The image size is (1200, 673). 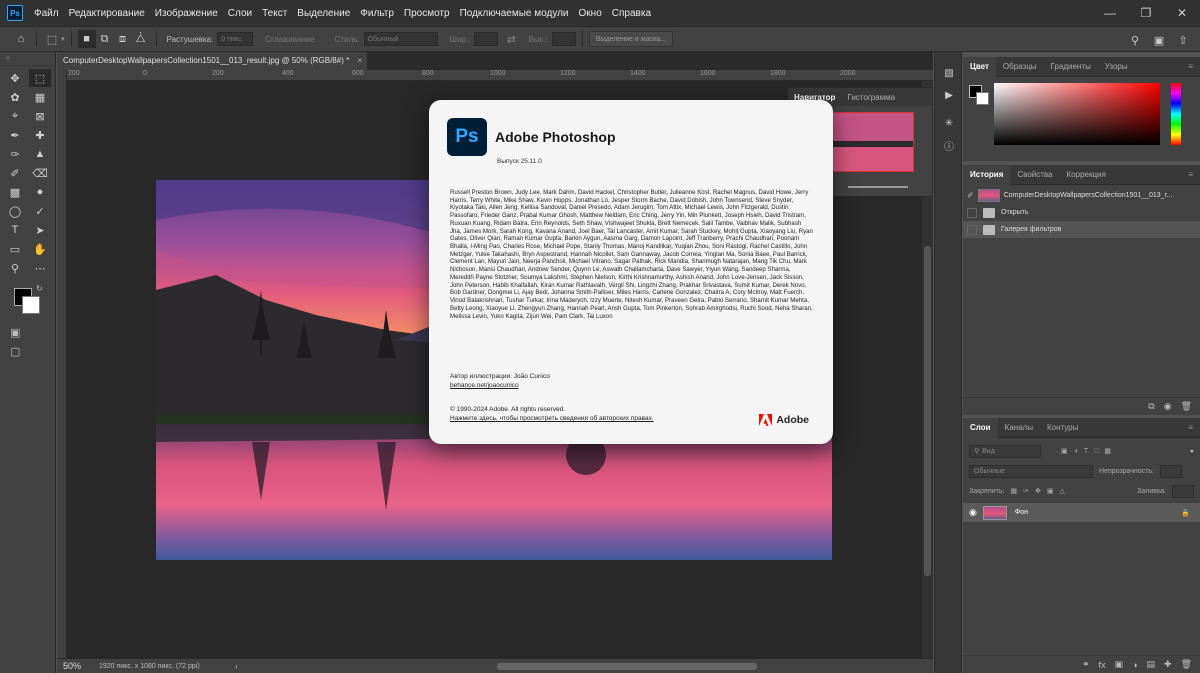 What do you see at coordinates (949, 73) in the screenshot?
I see `history-dock-icon: ▧` at bounding box center [949, 73].